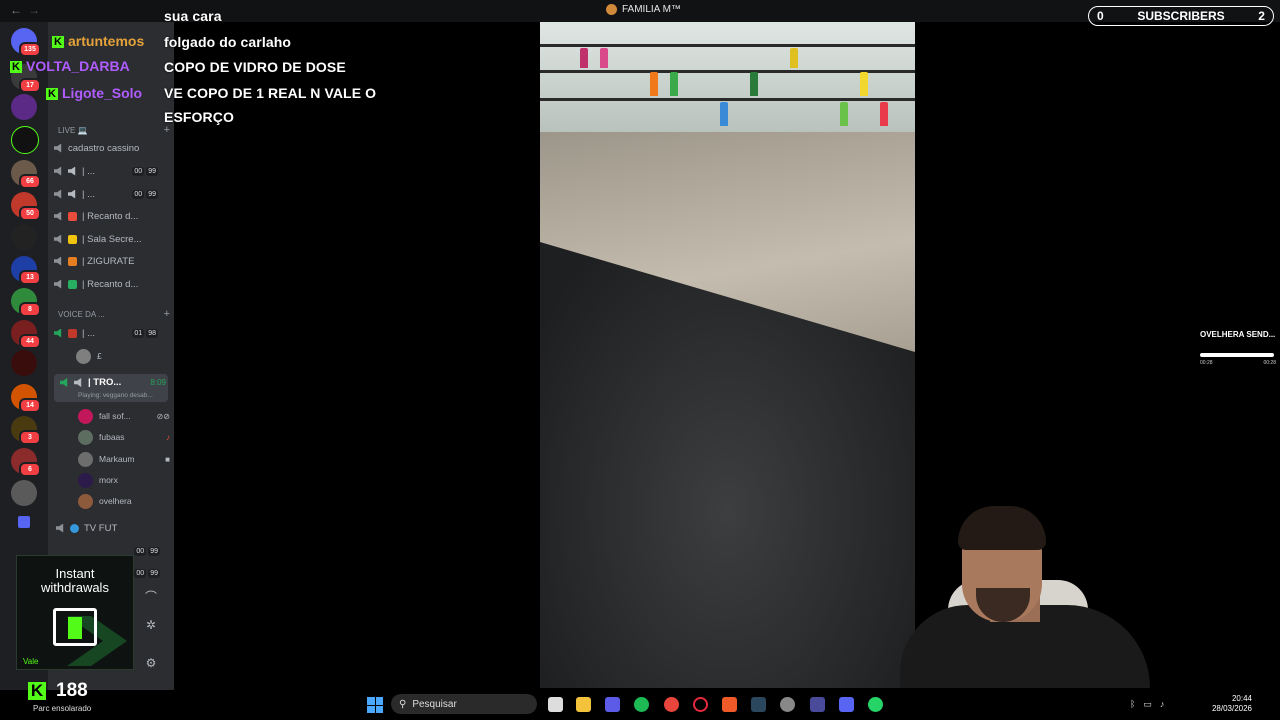 The width and height of the screenshot is (1280, 720). I want to click on server-icon: 66, so click(26, 174).